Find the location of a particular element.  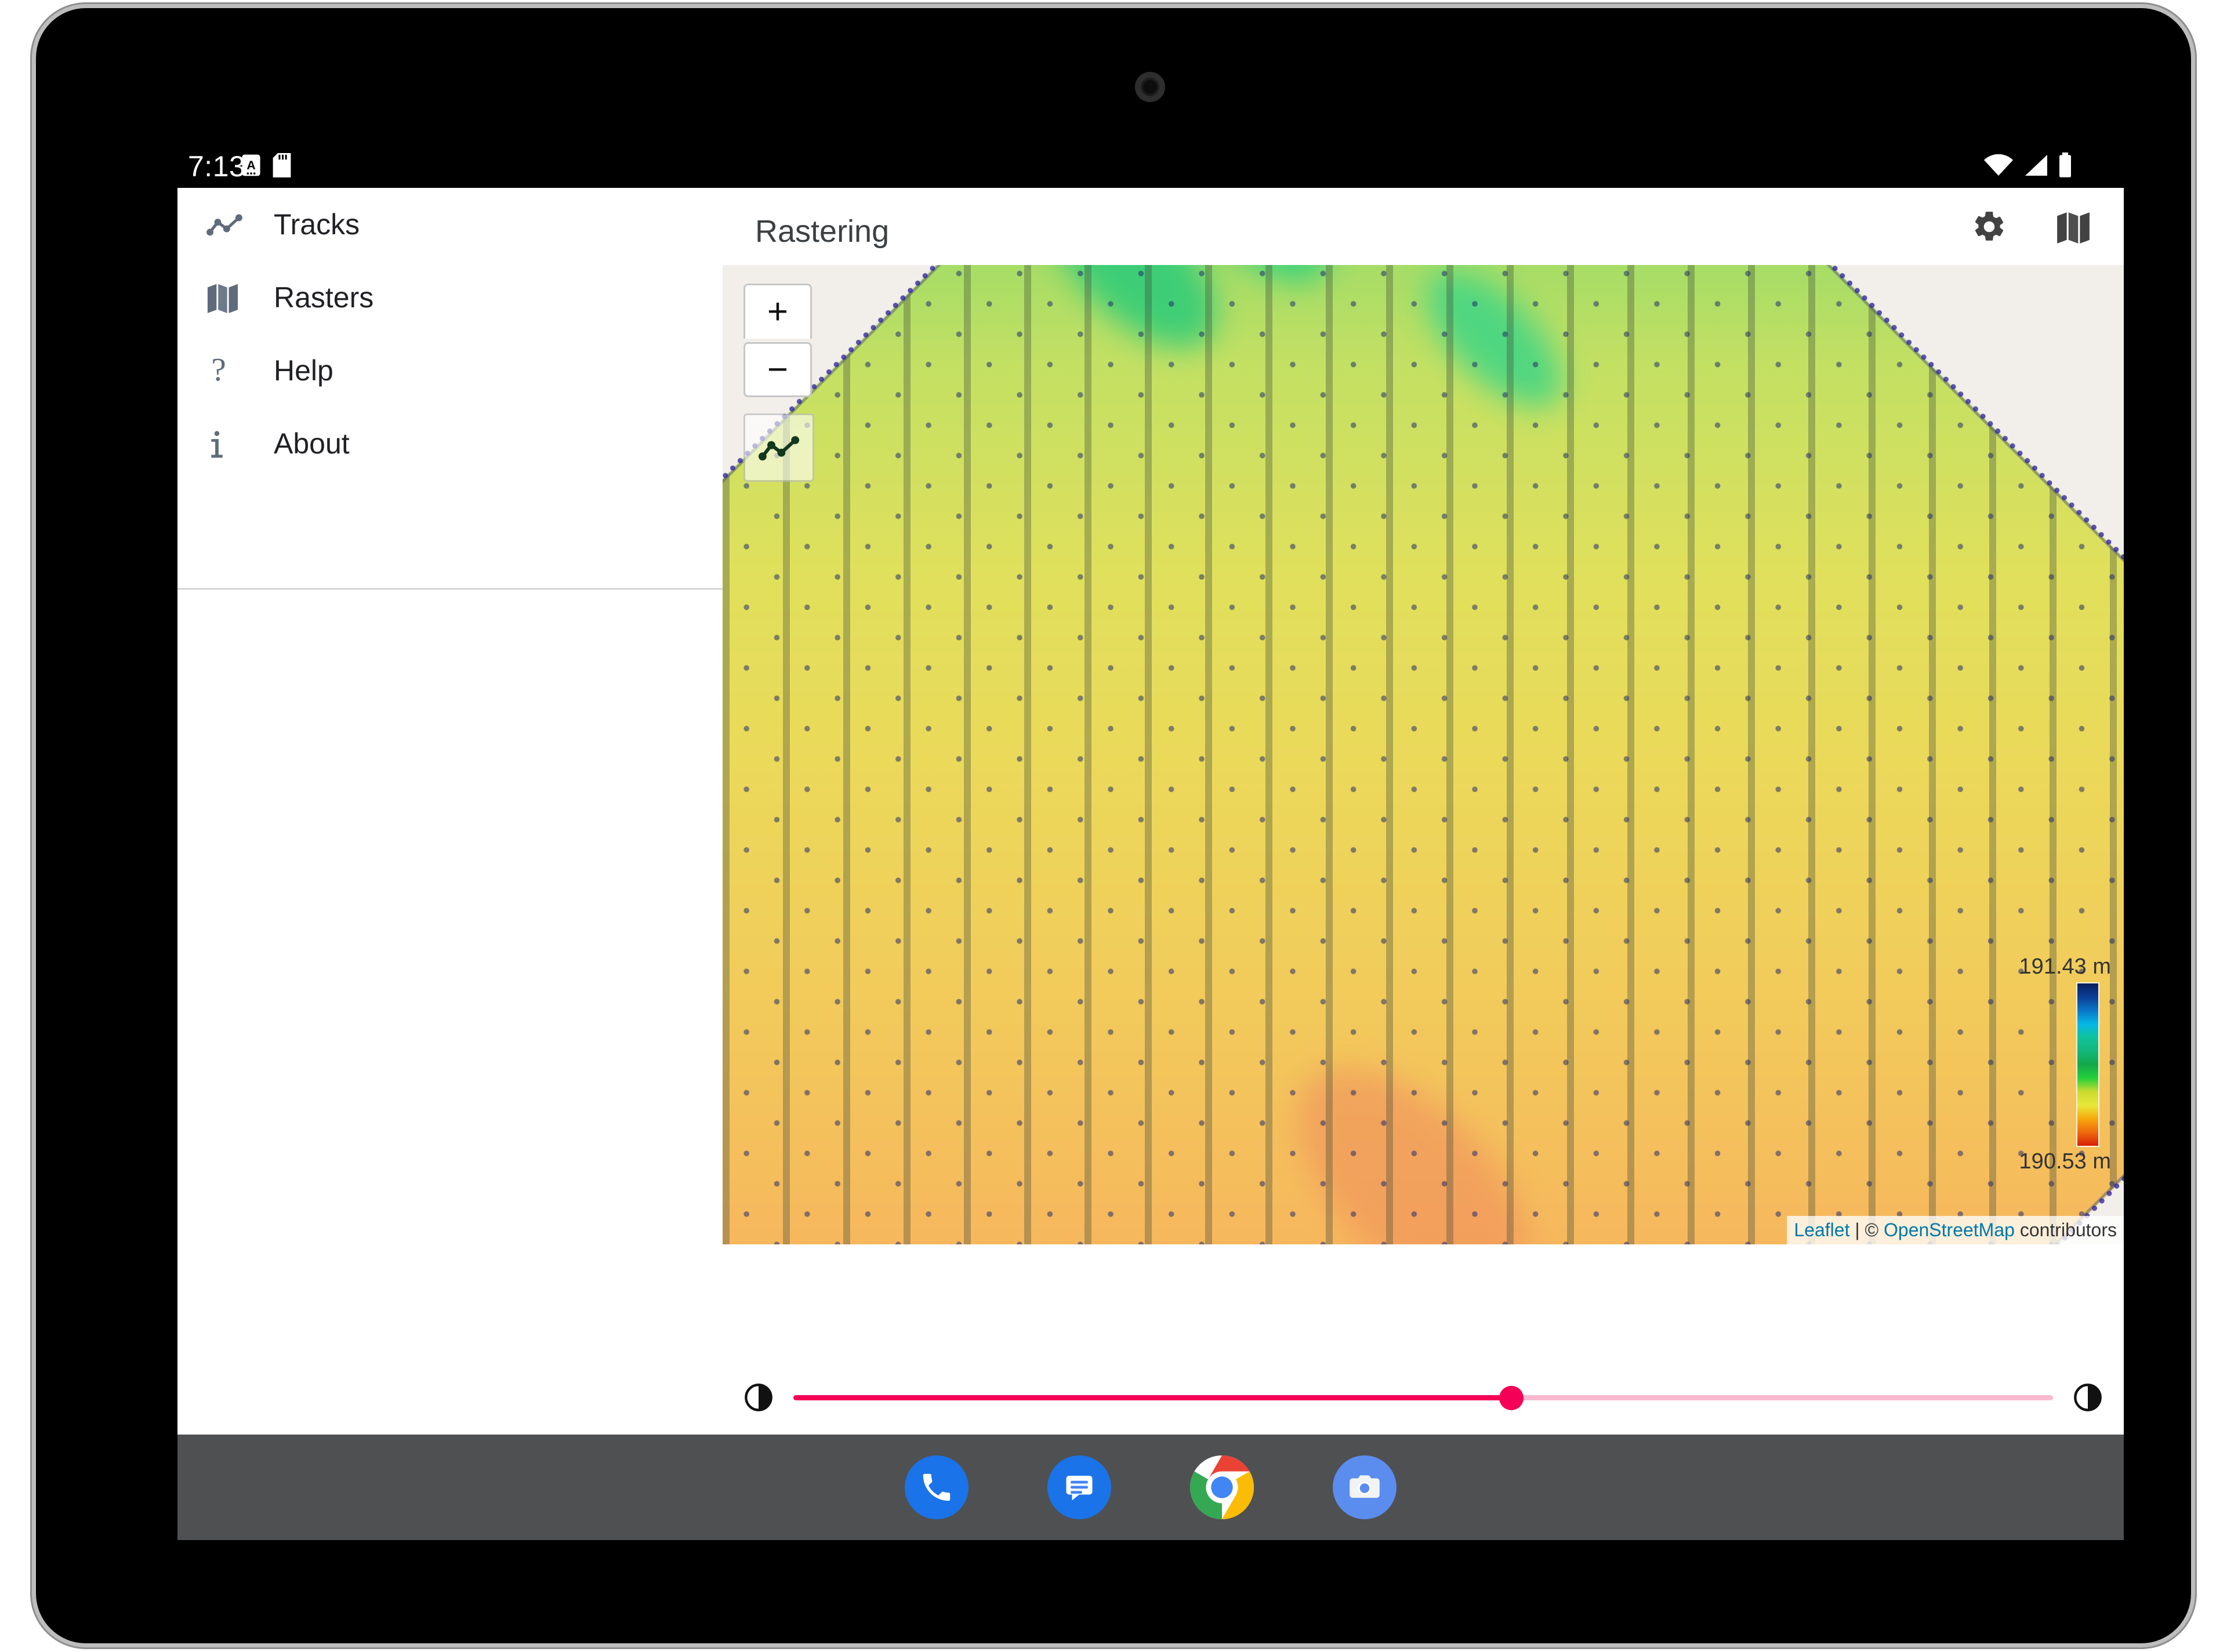

sidebar-item-help: ? Help is located at coordinates (450, 370).